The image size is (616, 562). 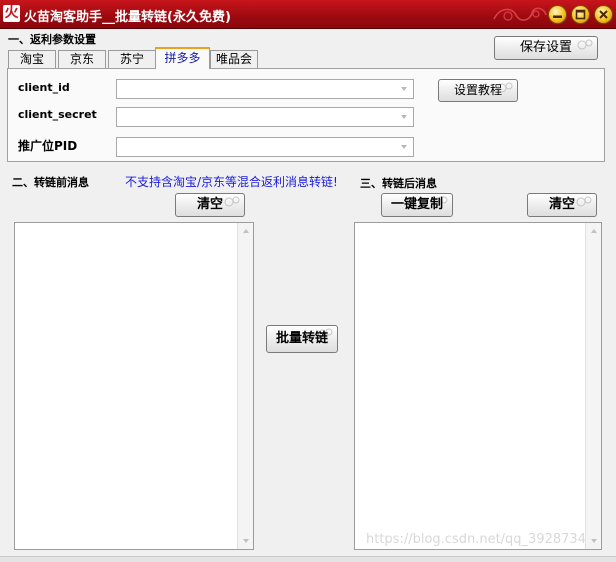 I want to click on minimize-icon, so click(x=557, y=16).